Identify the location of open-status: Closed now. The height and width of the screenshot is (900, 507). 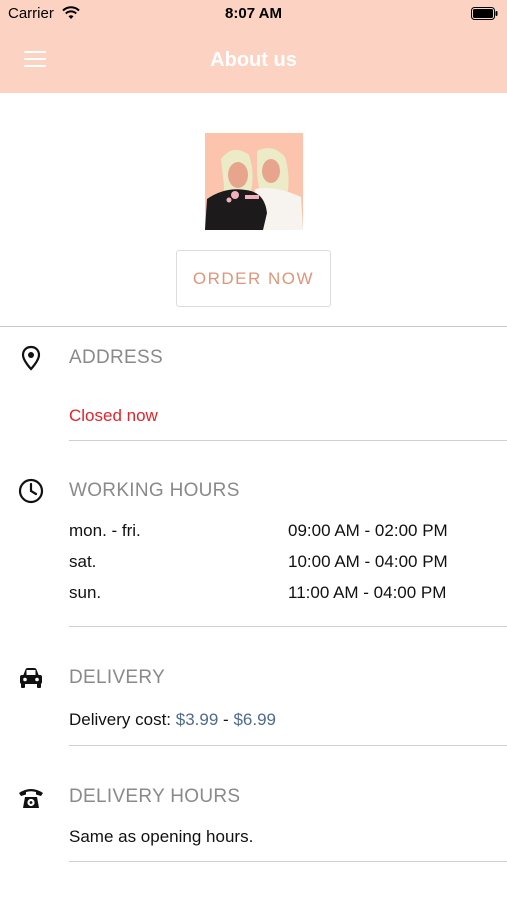
(113, 415).